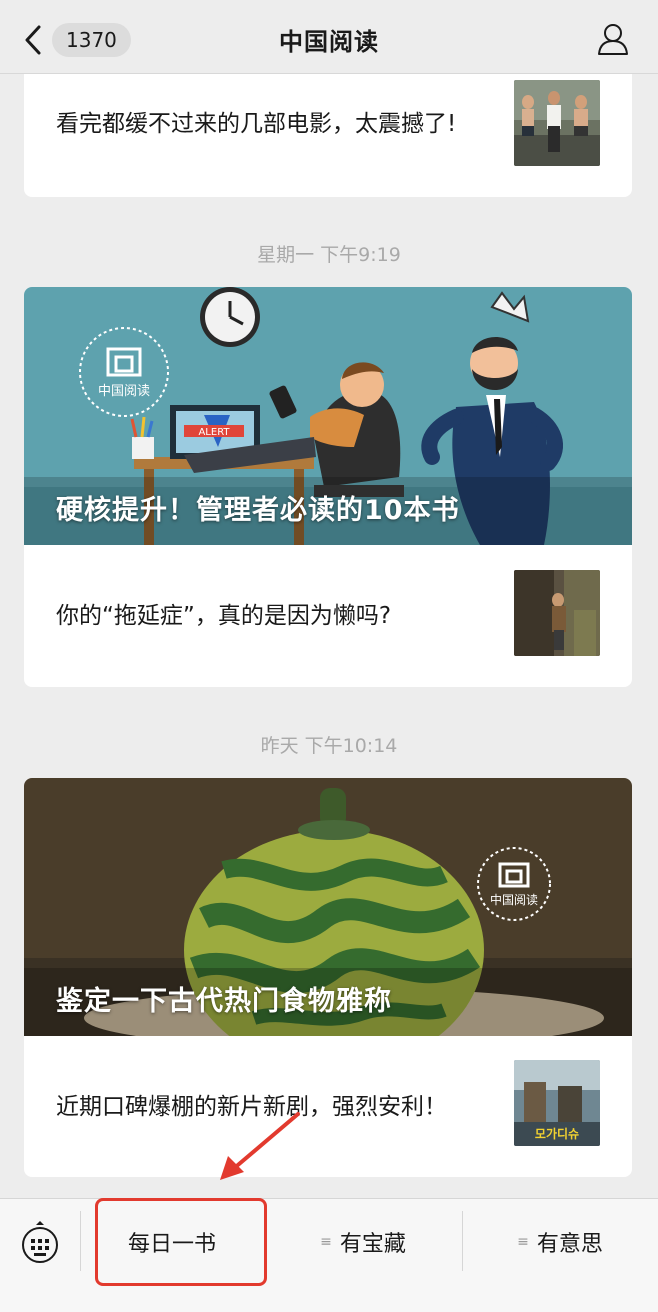 The height and width of the screenshot is (1312, 658). I want to click on profile-icon, so click(613, 39).